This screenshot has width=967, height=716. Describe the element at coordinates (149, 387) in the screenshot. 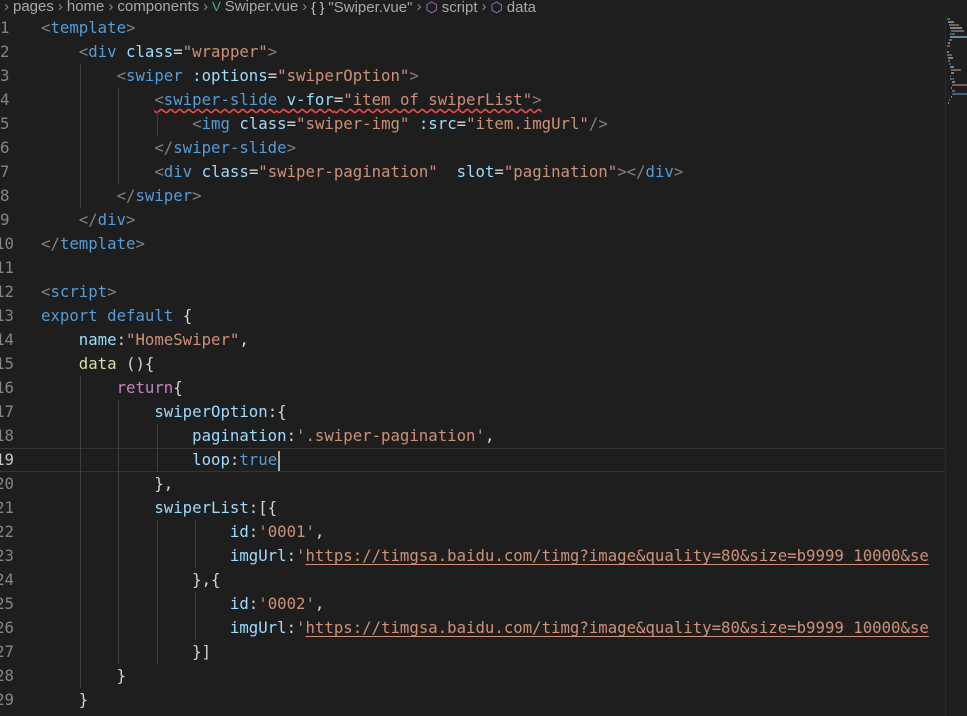

I see `code-text: return{` at that location.